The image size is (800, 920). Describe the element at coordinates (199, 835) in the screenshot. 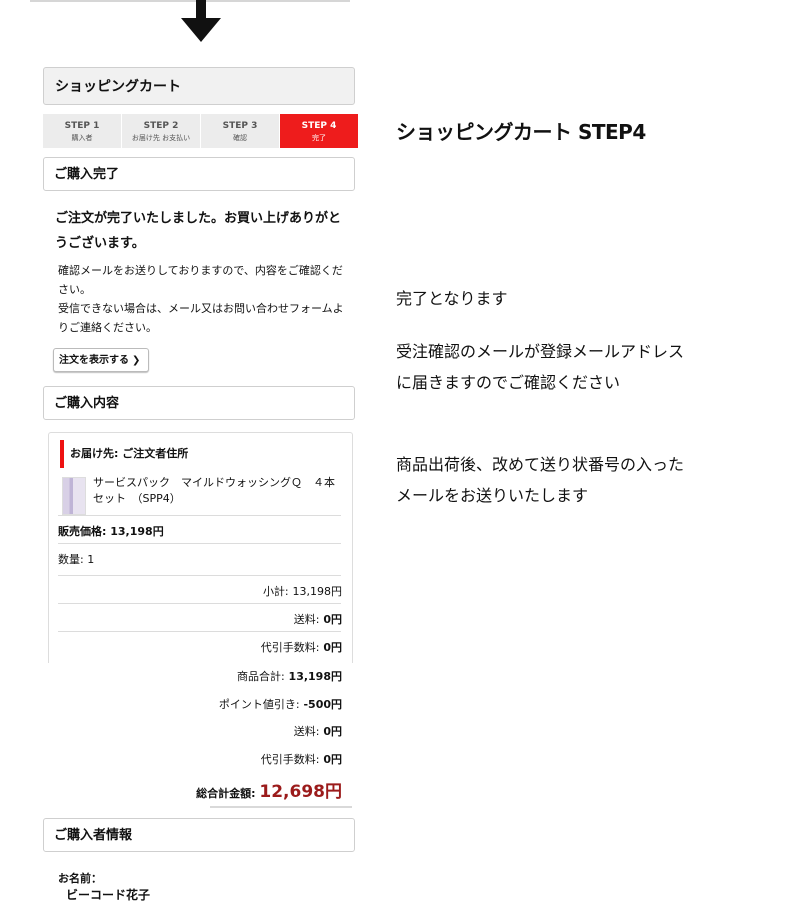

I see `buyer-info-header: ご購入者情報` at that location.